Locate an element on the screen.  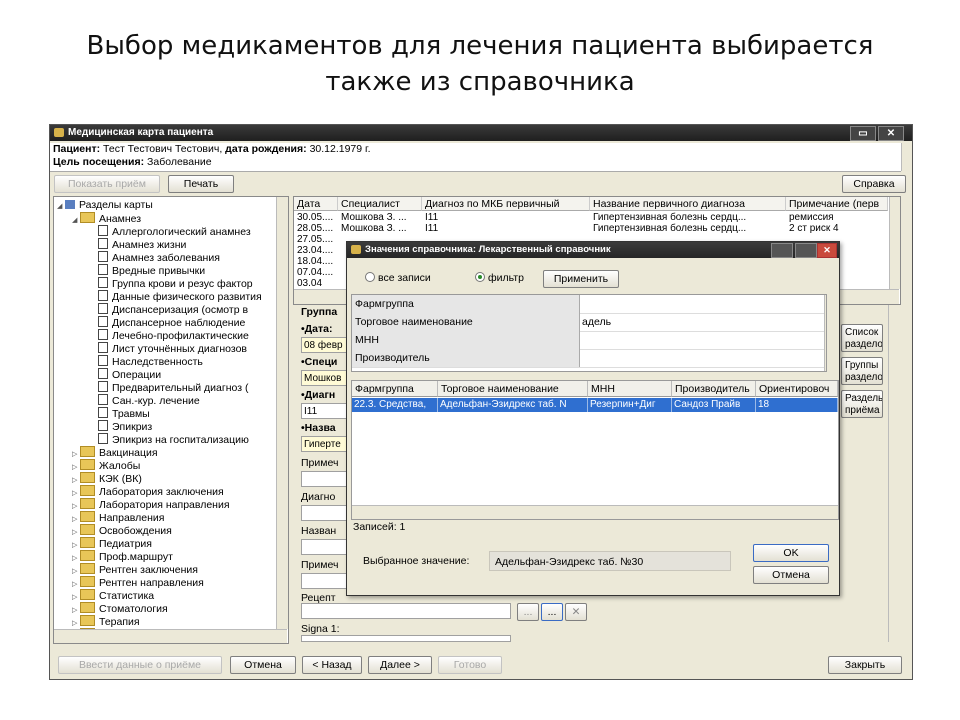
tree-item: Эпикриз is located at coordinates (125, 426).